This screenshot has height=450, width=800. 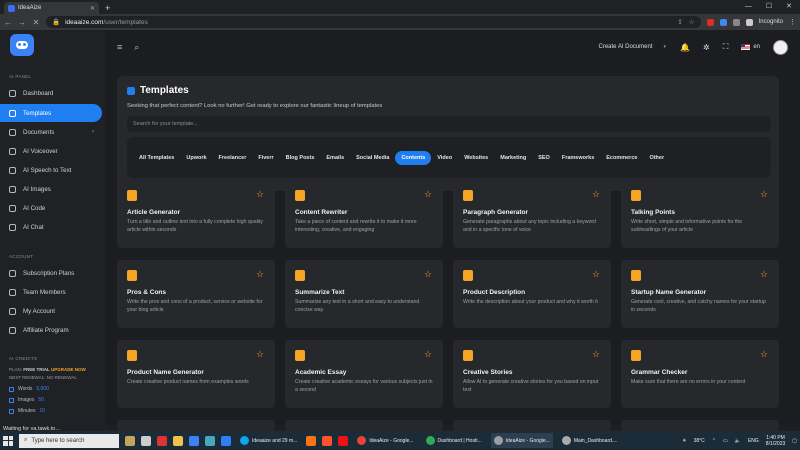 What do you see at coordinates (51, 208) in the screenshot?
I see `sidebar-item-code: AI Code` at bounding box center [51, 208].